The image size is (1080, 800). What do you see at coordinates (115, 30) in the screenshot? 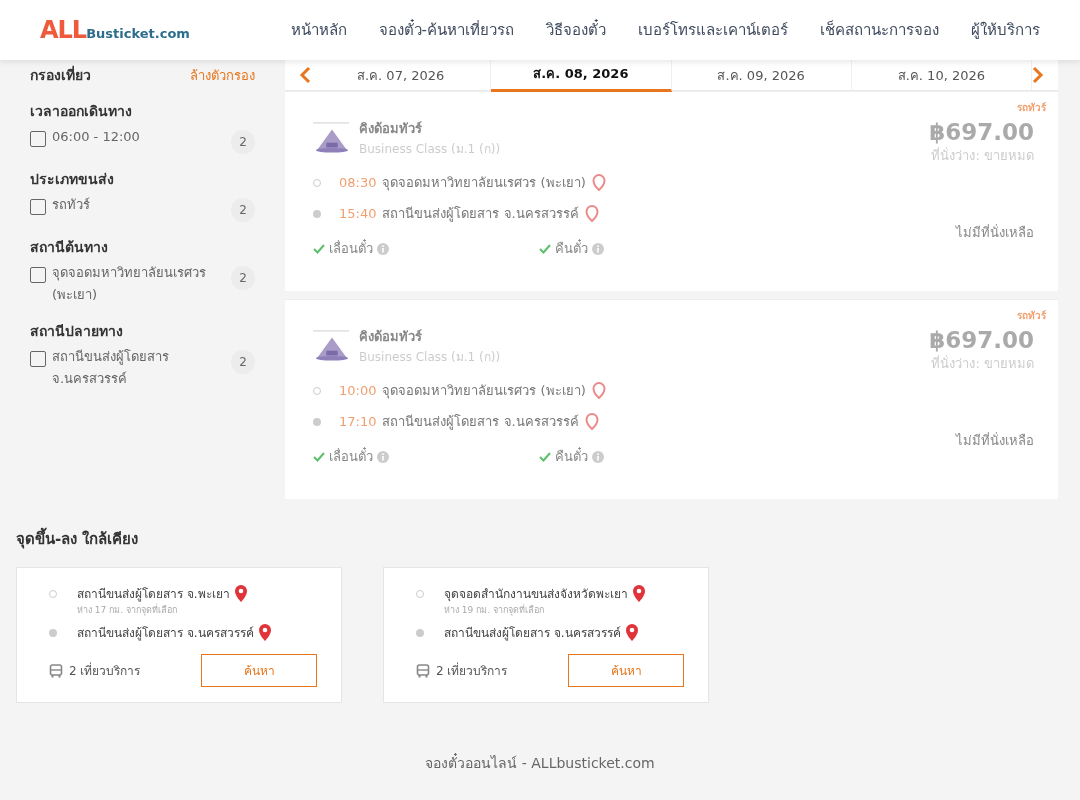
I see `site-logo: ALLBusticket.com` at bounding box center [115, 30].